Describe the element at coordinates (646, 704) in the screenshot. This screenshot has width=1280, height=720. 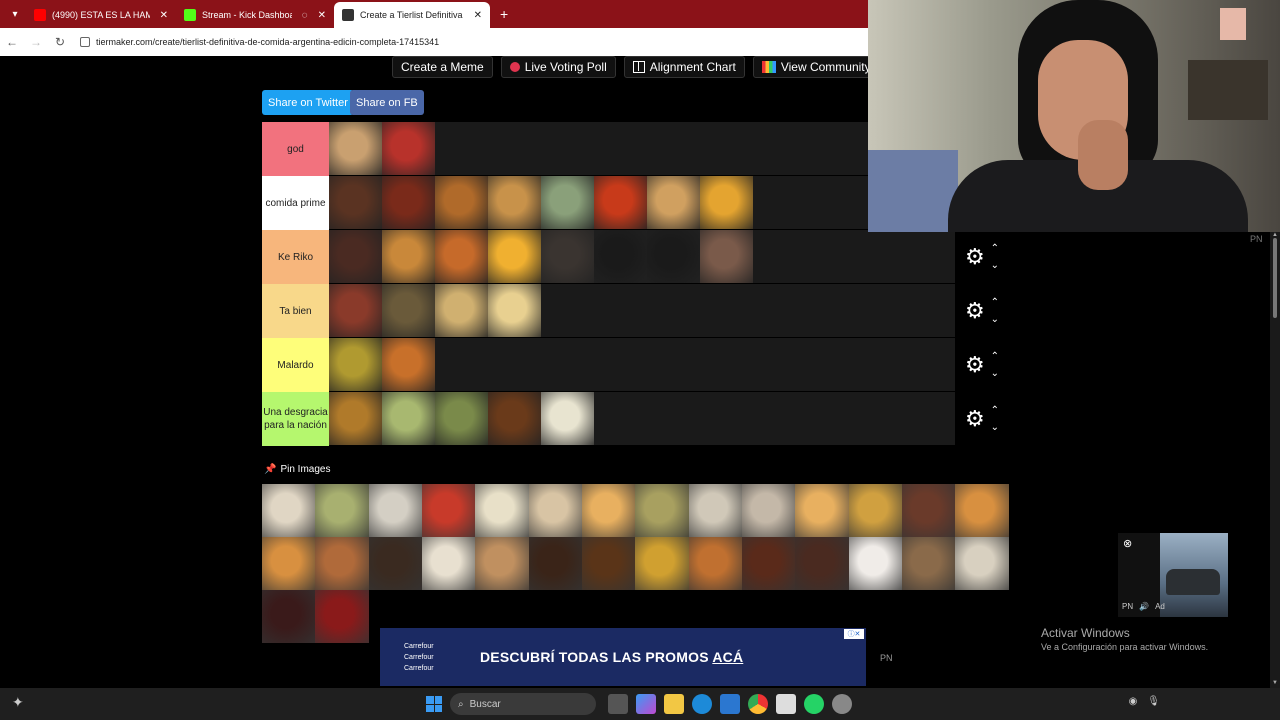
I see `copilot-icon` at that location.